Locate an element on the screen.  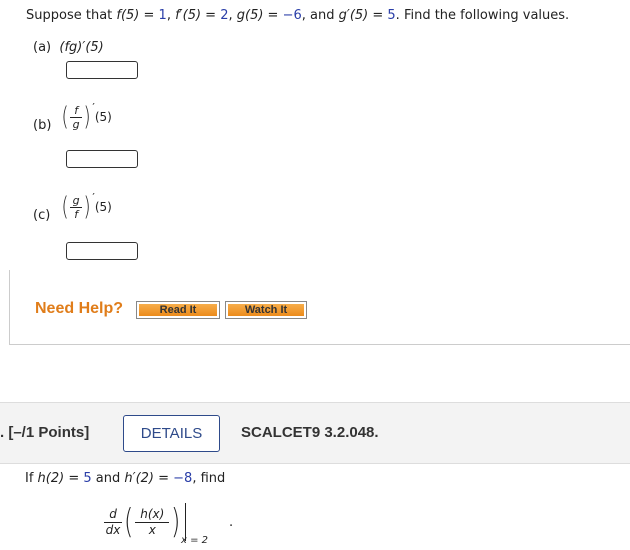
part-c-expression: ( gf ) ′ (5) is located at coordinates (86, 206).